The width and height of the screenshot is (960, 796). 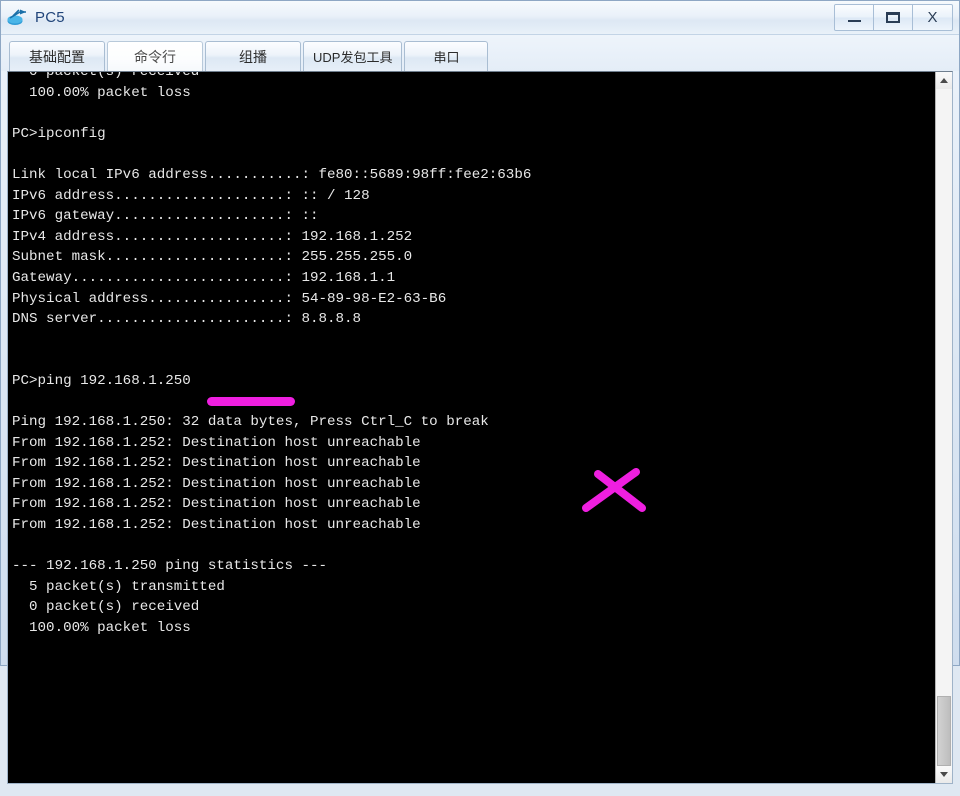 I want to click on terminal-scrollbar, so click(x=943, y=427).